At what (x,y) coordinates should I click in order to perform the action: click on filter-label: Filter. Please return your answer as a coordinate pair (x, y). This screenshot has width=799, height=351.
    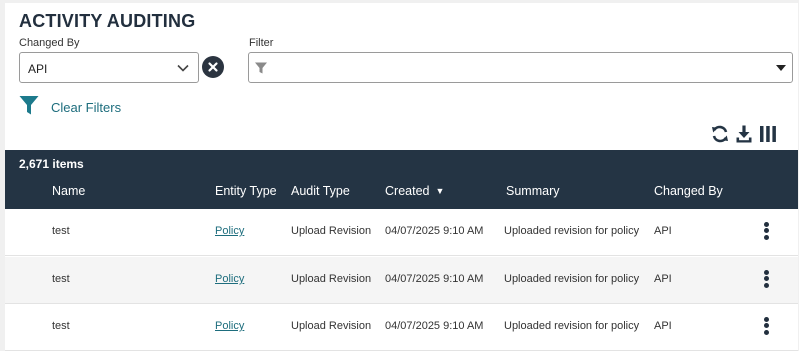
    Looking at the image, I should click on (261, 43).